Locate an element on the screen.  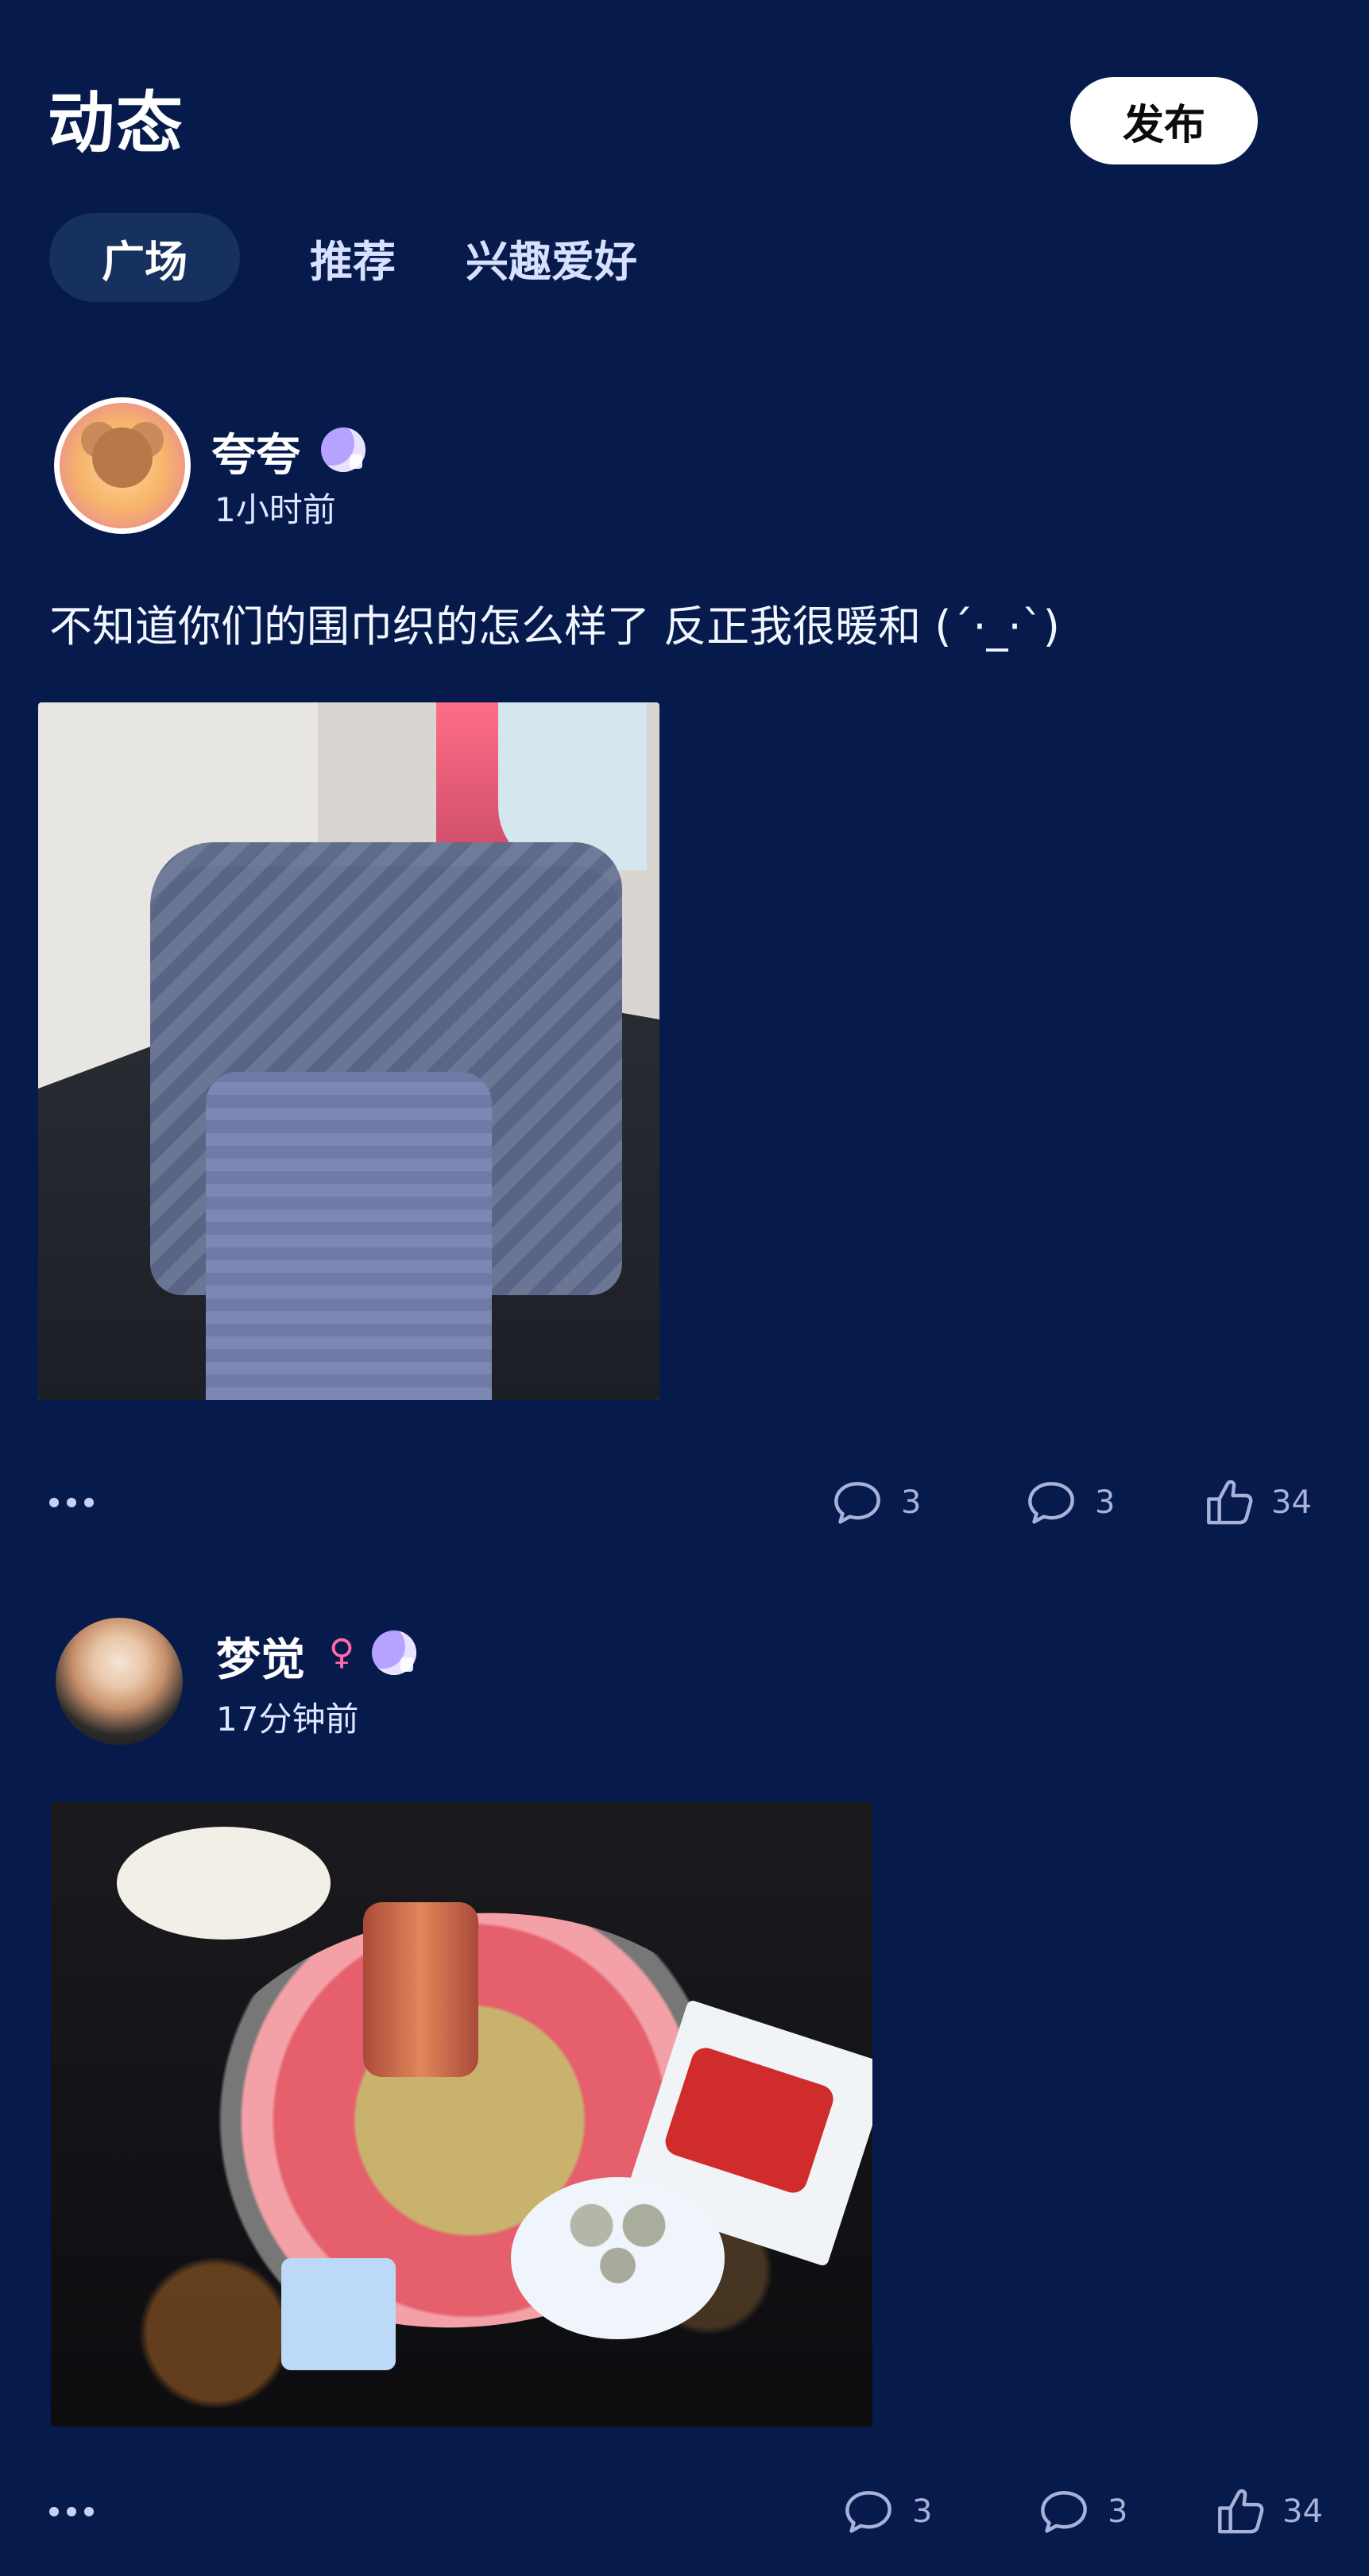
image-plate-left is located at coordinates (223, 1883).